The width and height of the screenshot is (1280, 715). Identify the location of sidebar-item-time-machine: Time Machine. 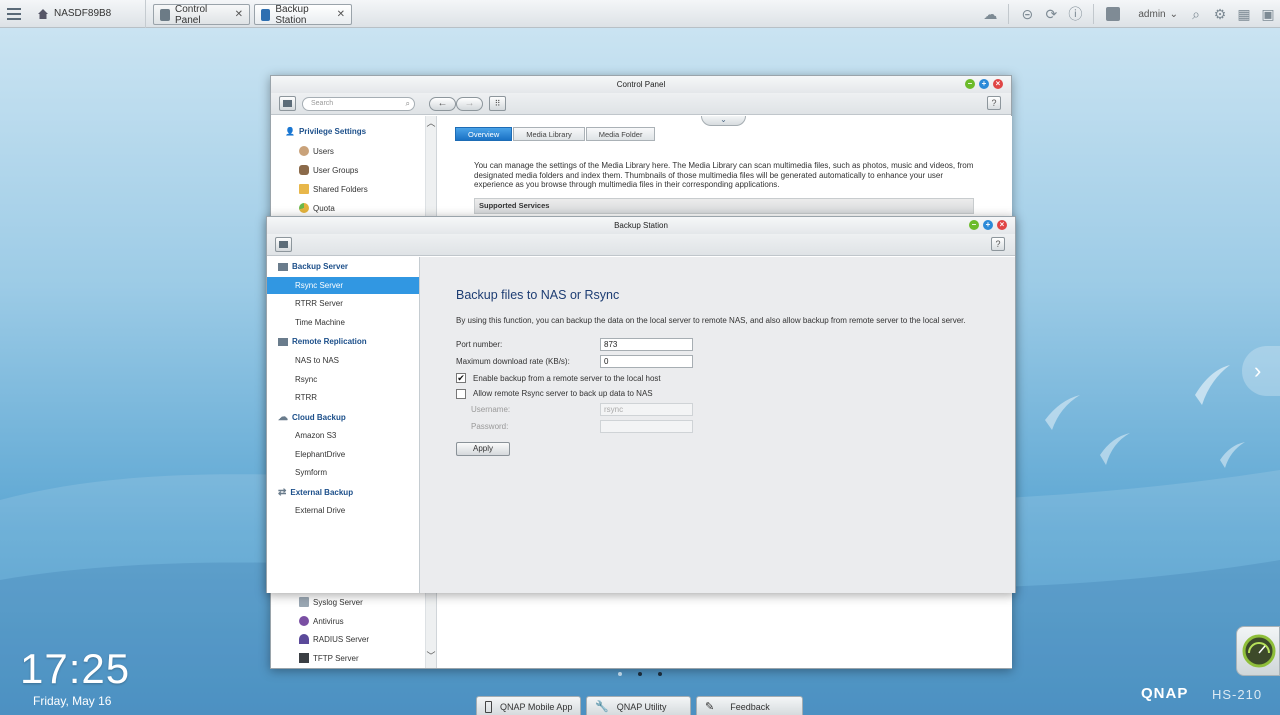
(343, 322).